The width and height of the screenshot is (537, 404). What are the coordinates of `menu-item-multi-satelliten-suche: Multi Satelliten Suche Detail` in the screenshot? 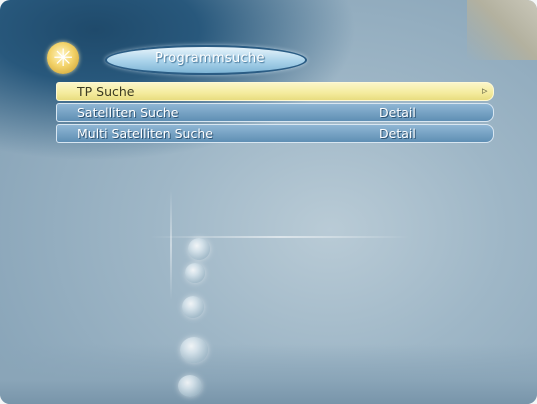 It's located at (275, 133).